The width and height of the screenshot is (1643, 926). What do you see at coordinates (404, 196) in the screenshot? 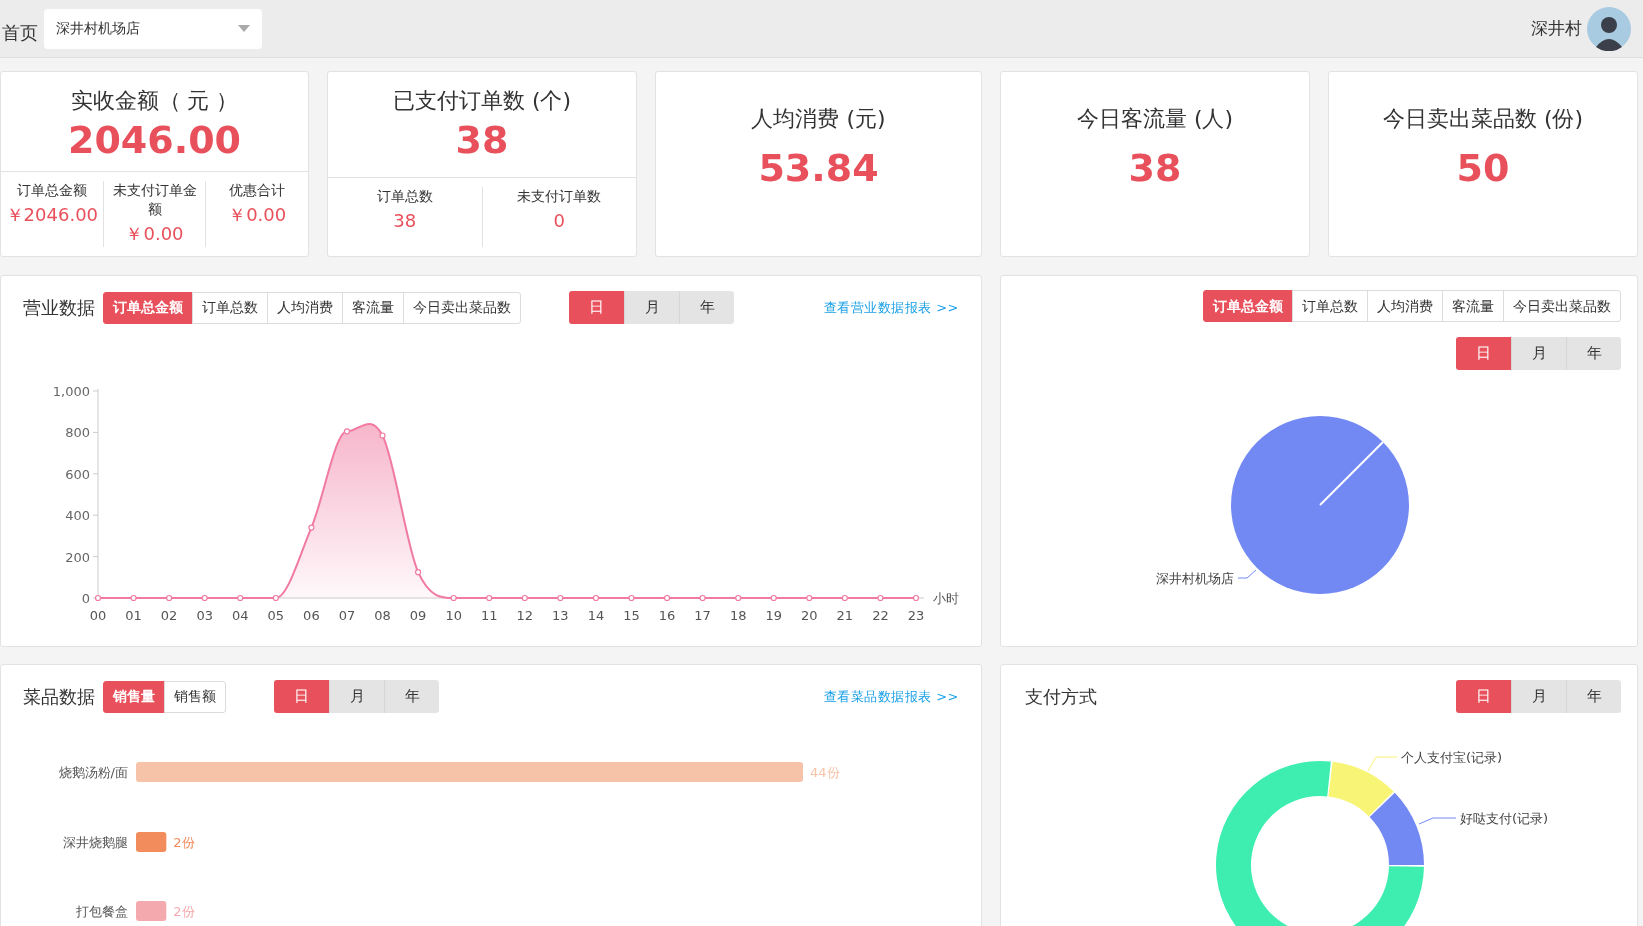
I see `detail-label: 订单总数` at bounding box center [404, 196].